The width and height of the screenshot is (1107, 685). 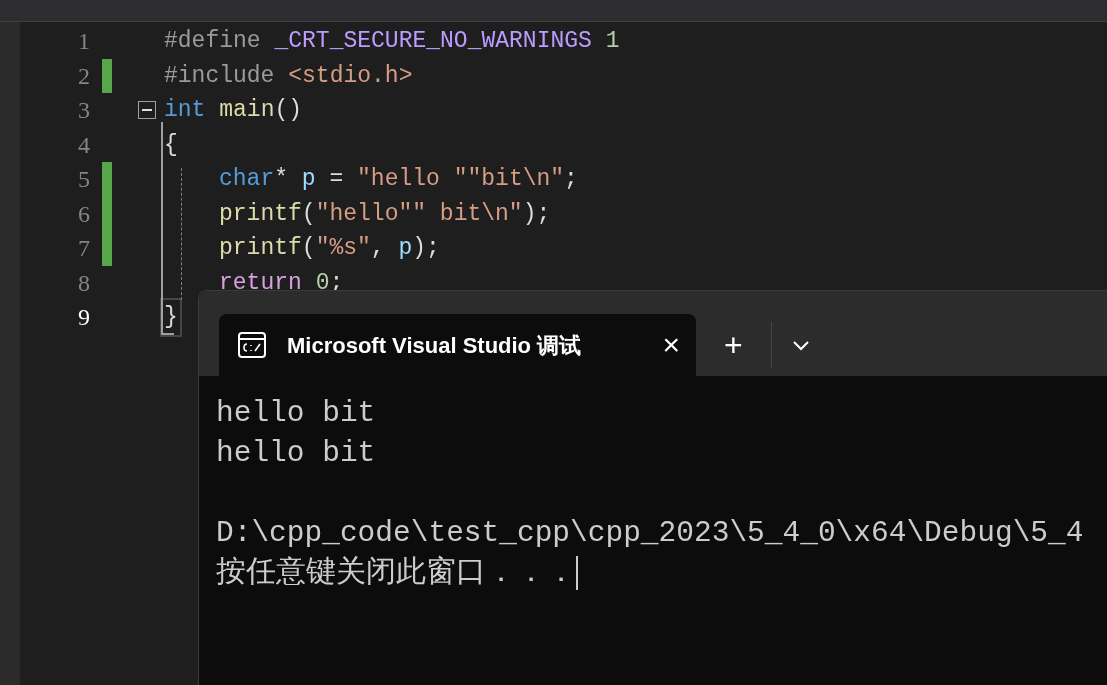 What do you see at coordinates (252, 345) in the screenshot?
I see `console-icon` at bounding box center [252, 345].